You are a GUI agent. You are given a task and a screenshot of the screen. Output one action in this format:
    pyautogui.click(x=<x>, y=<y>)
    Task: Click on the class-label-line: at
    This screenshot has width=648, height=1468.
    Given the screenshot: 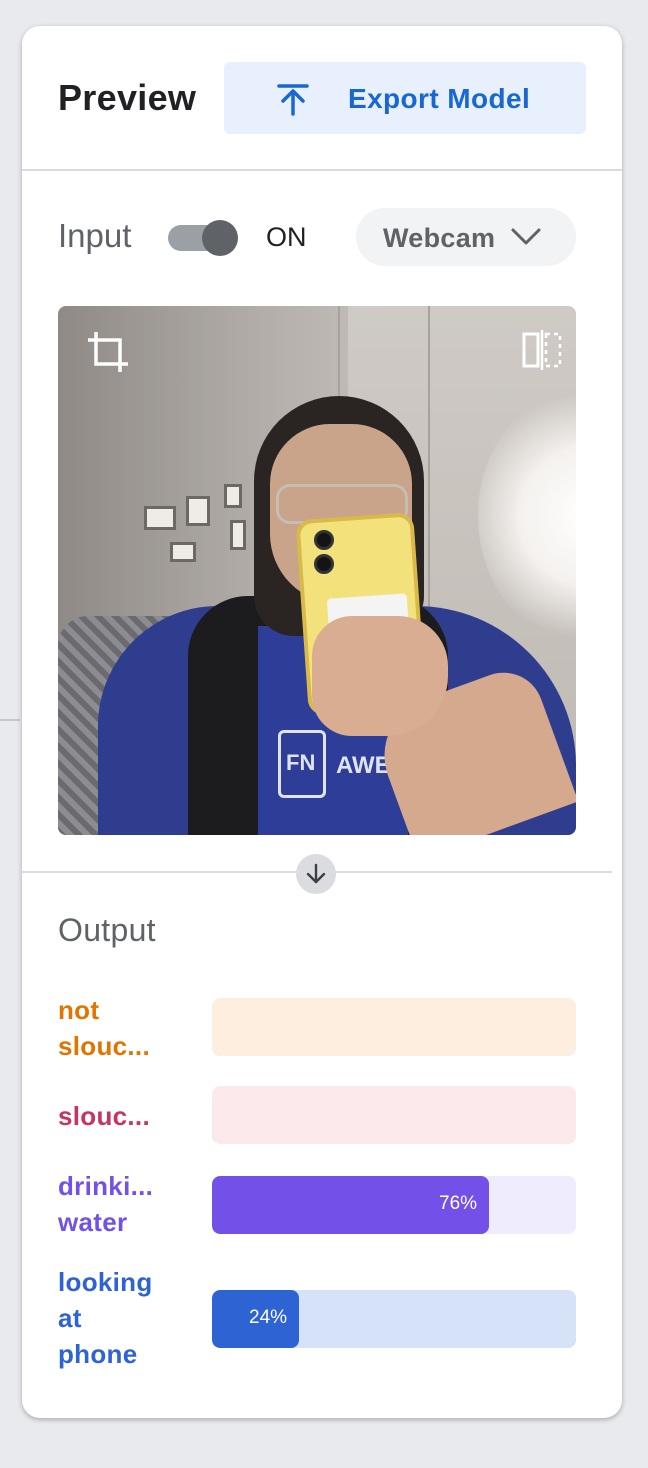 What is the action you would take?
    pyautogui.click(x=70, y=1318)
    